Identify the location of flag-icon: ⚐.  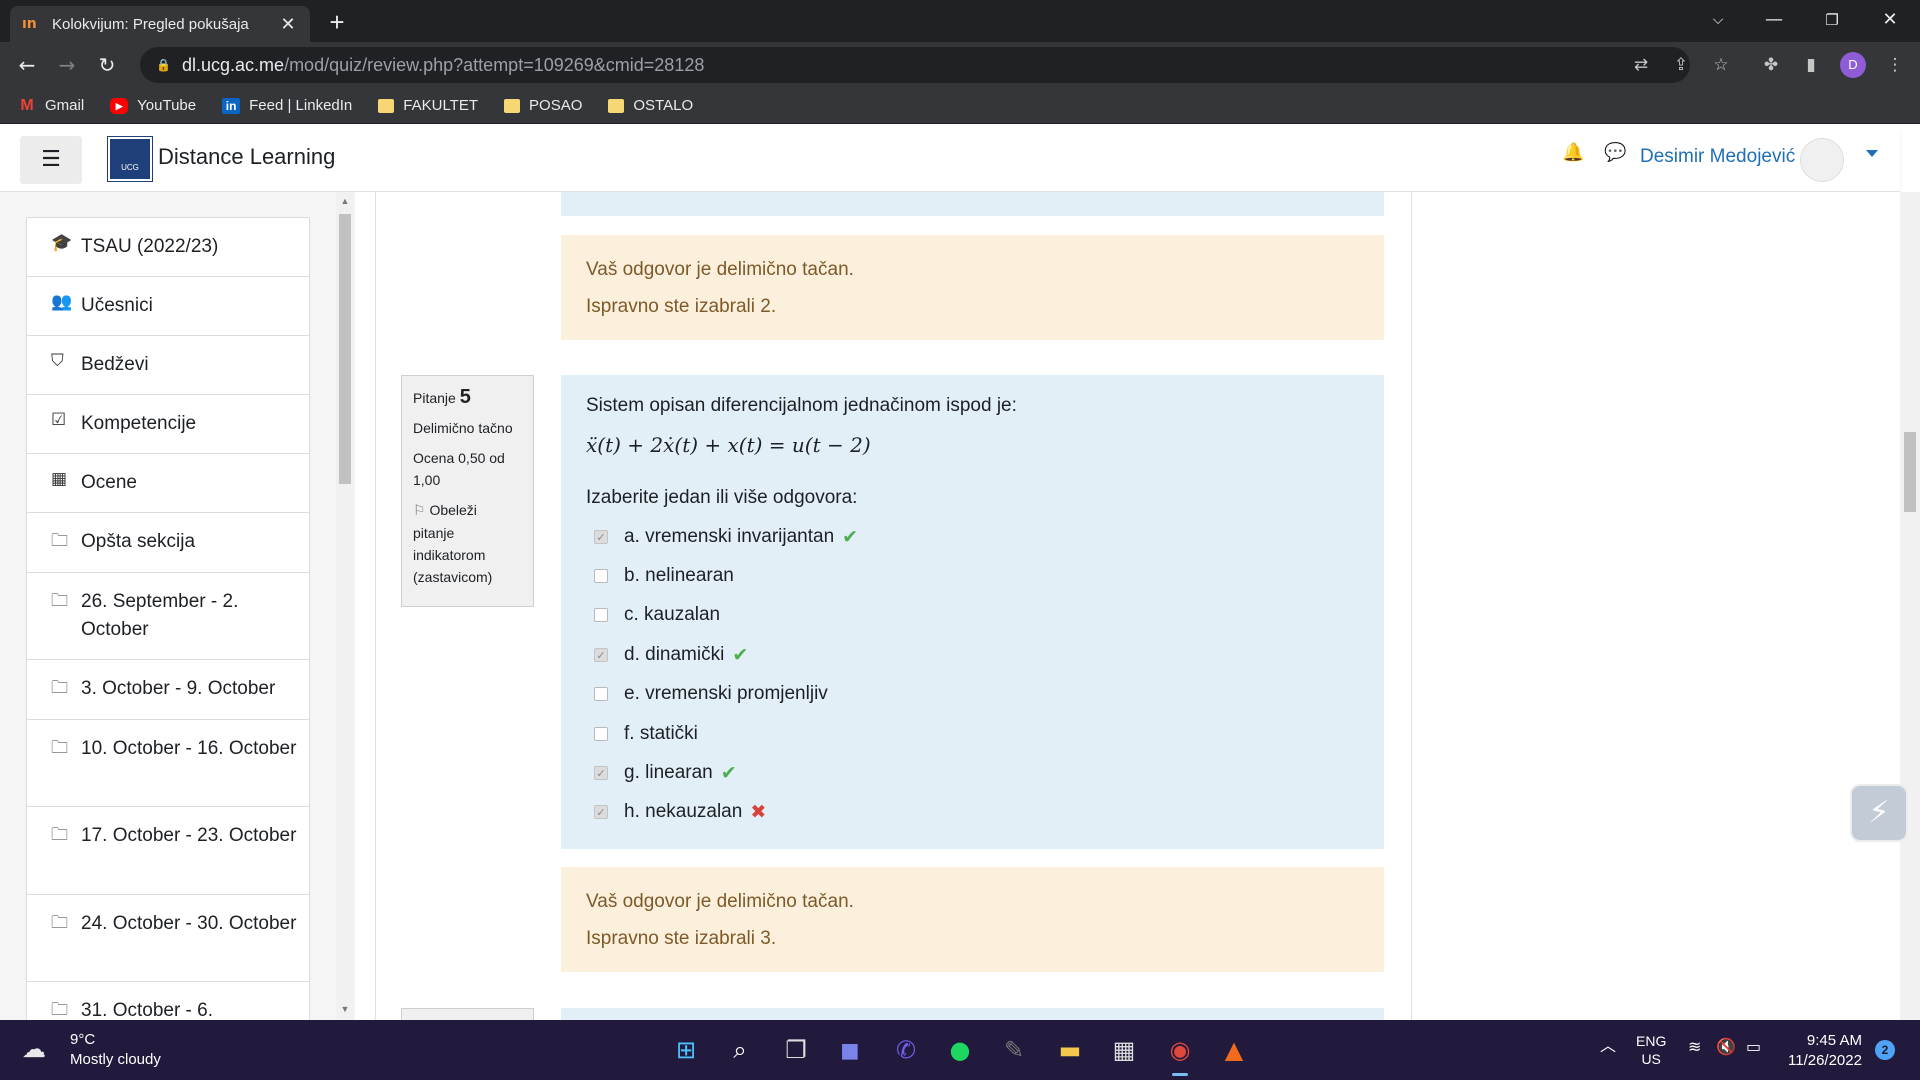
(419, 511).